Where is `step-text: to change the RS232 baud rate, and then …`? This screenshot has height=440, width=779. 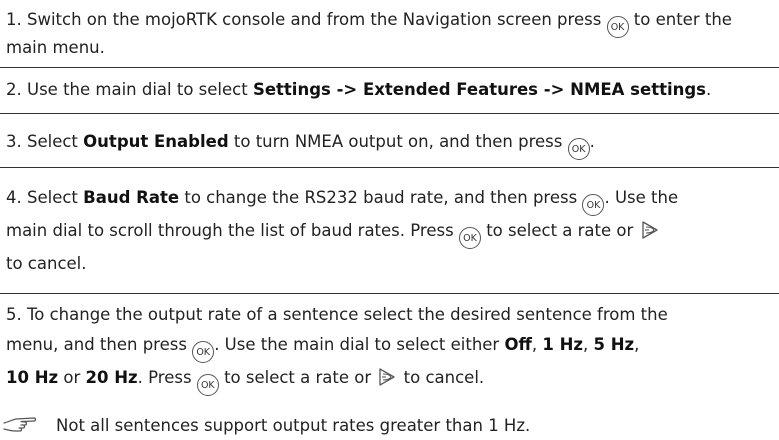 step-text: to change the RS232 baud rate, and then … is located at coordinates (381, 197).